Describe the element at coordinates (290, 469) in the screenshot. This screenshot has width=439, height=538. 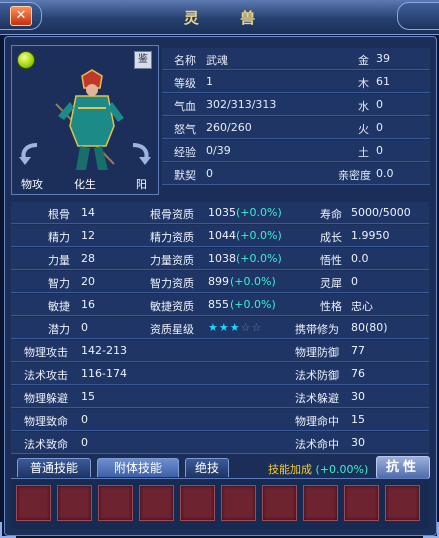
I see `skill-bonus-label: 技能加成` at that location.